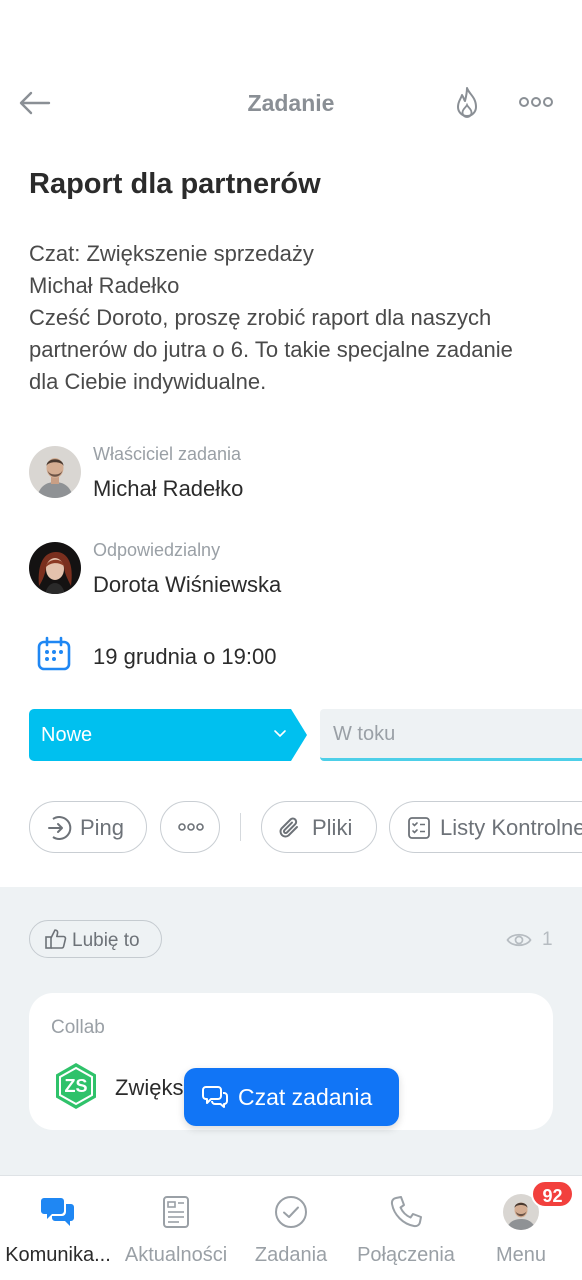 The height and width of the screenshot is (1280, 582). I want to click on tab-label: Zadania, so click(291, 1255).